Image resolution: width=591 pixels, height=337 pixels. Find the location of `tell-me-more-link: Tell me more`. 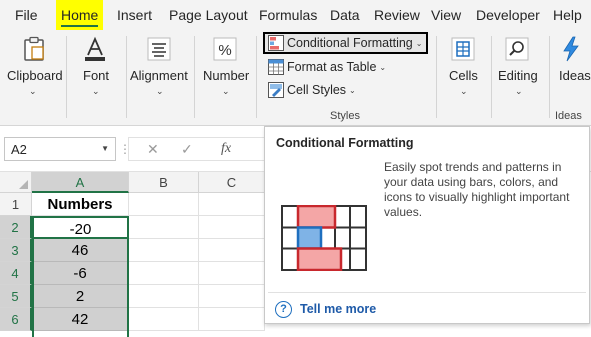

tell-me-more-link: Tell me more is located at coordinates (338, 309).